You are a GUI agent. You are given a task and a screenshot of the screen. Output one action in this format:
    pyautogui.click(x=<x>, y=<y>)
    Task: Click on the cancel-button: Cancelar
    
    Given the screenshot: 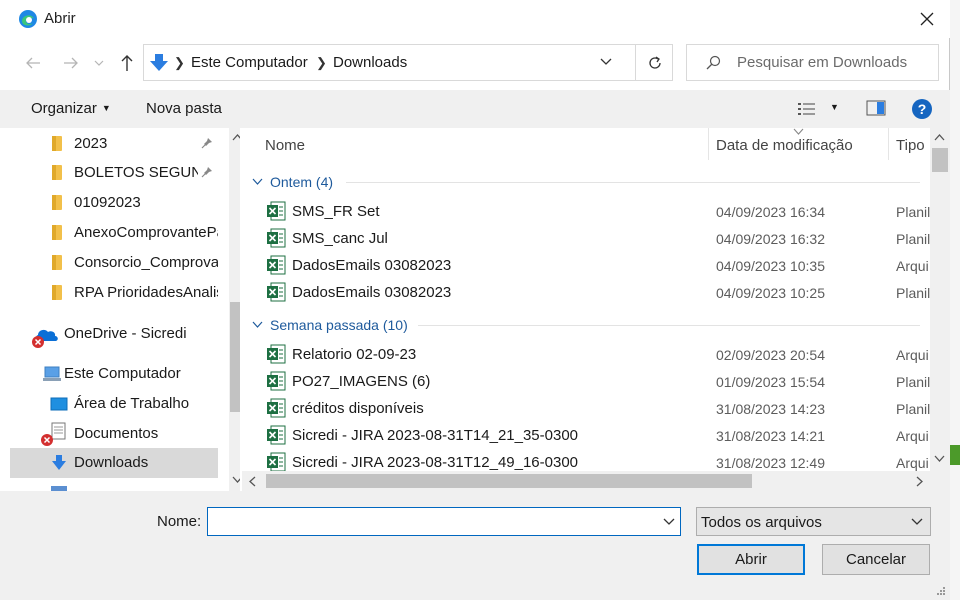 What is the action you would take?
    pyautogui.click(x=876, y=559)
    